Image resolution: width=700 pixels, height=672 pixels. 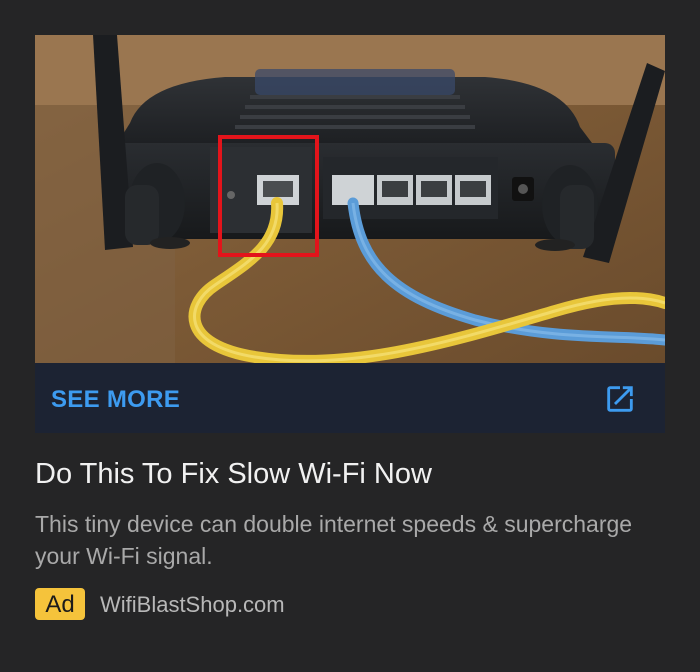 What do you see at coordinates (620, 399) in the screenshot?
I see `open-in-new-icon` at bounding box center [620, 399].